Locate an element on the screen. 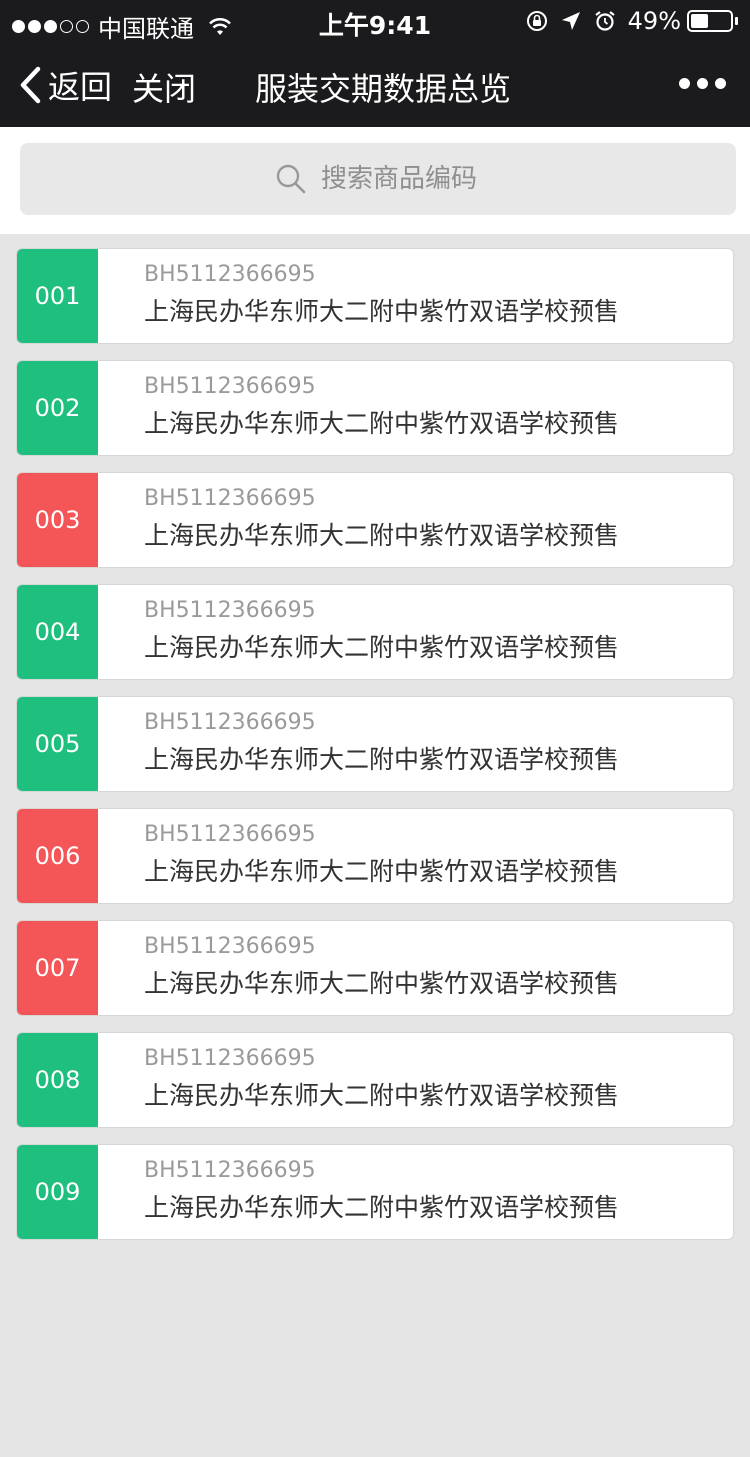 The width and height of the screenshot is (750, 1457). search-bar-container is located at coordinates (375, 180).